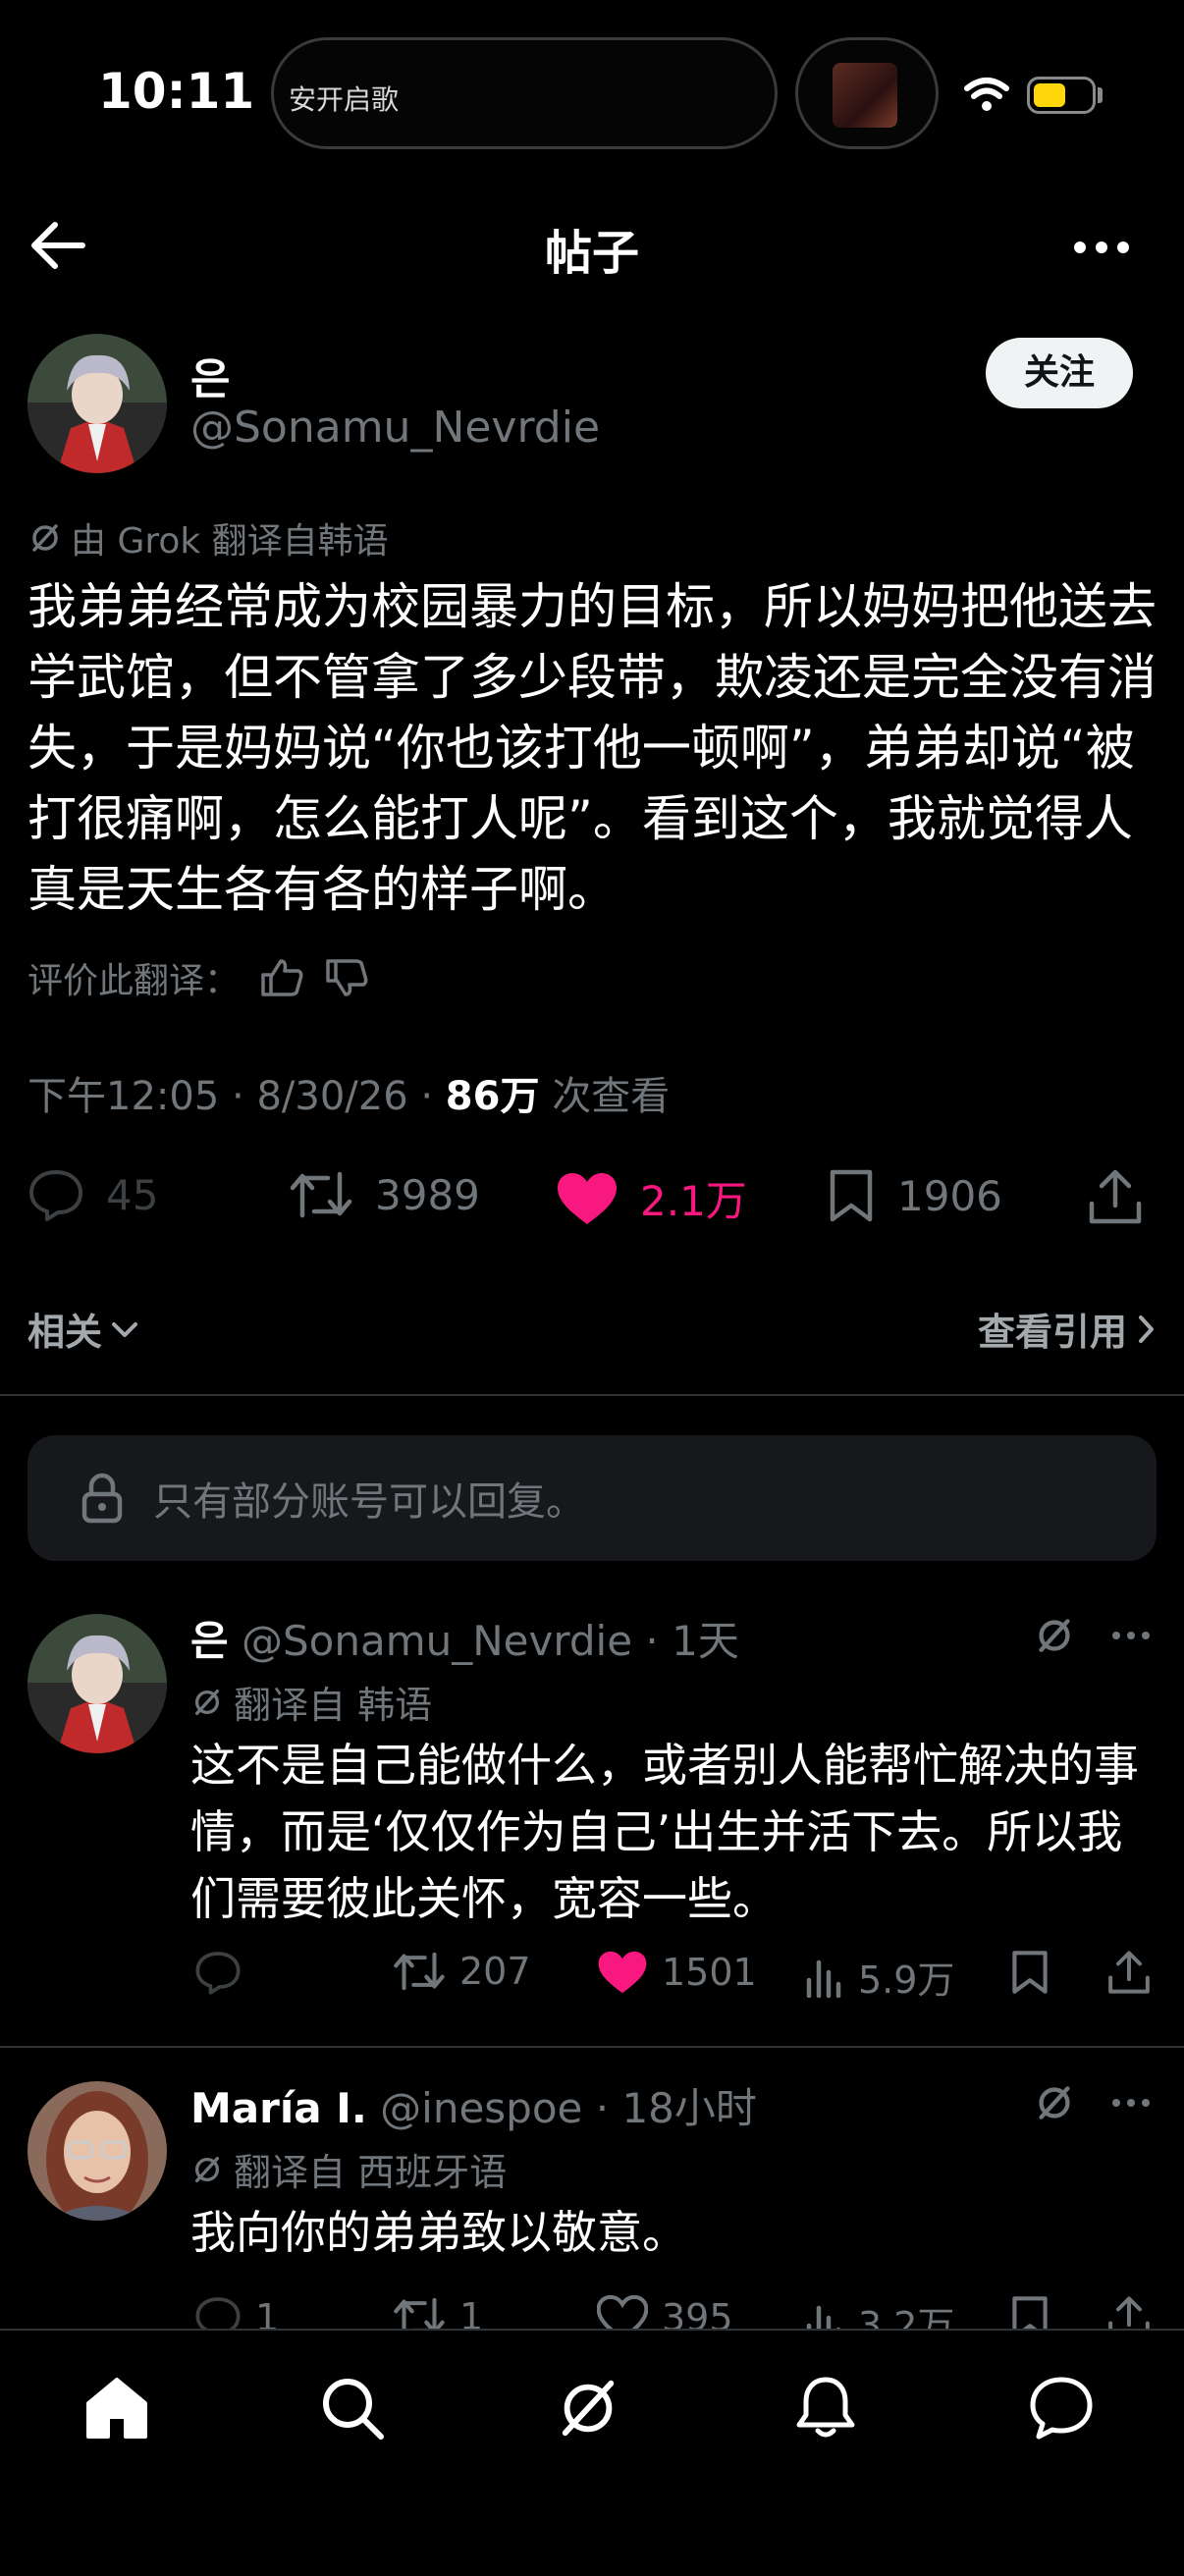 This screenshot has height=2576, width=1184. Describe the element at coordinates (481, 2108) in the screenshot. I see `reply-author-handle: @inespoe` at that location.